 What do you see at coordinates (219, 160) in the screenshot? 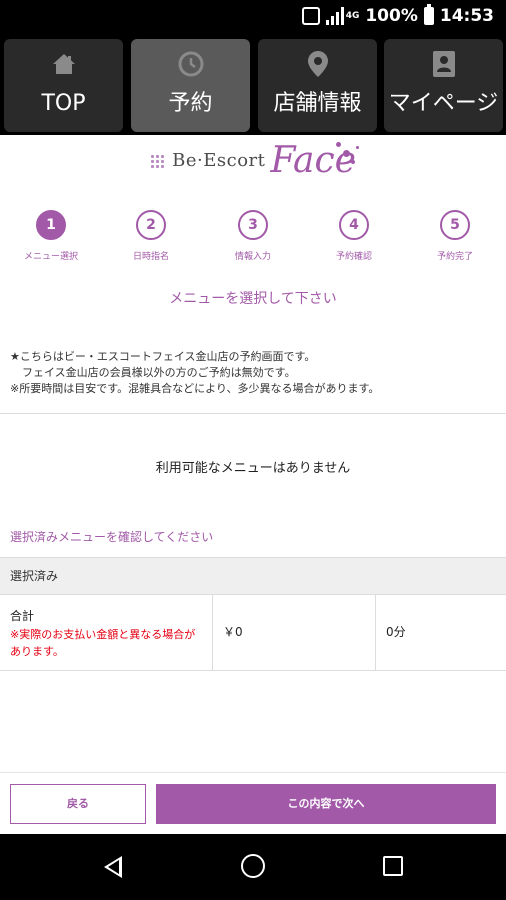
I see `logo-brand: Be·Escort` at bounding box center [219, 160].